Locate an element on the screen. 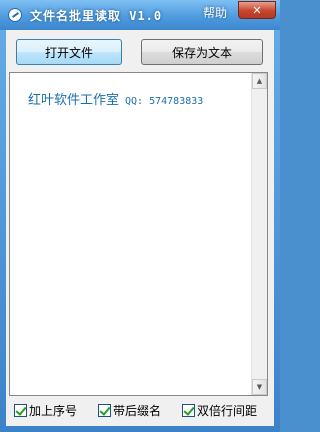 The height and width of the screenshot is (432, 320). title-bar: 文件名批里读取 V1.0 帮助 ✕ is located at coordinates (140, 15).